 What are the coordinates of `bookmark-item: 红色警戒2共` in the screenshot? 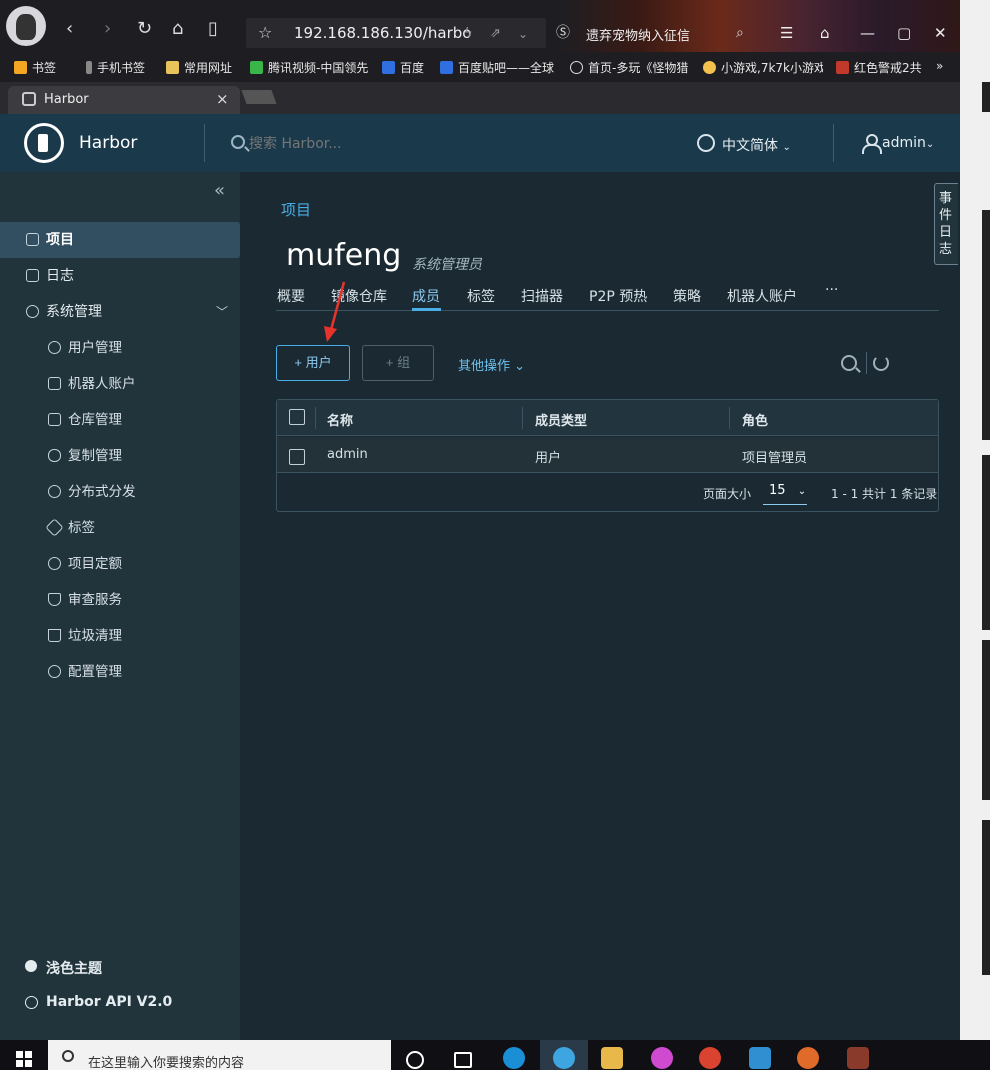 It's located at (881, 67).